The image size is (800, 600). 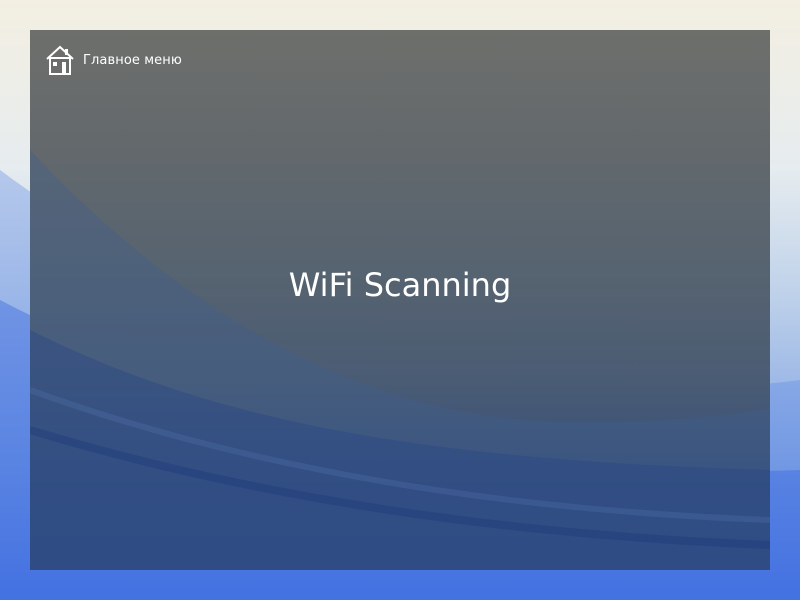 What do you see at coordinates (132, 60) in the screenshot?
I see `main-menu-label: Главное меню` at bounding box center [132, 60].